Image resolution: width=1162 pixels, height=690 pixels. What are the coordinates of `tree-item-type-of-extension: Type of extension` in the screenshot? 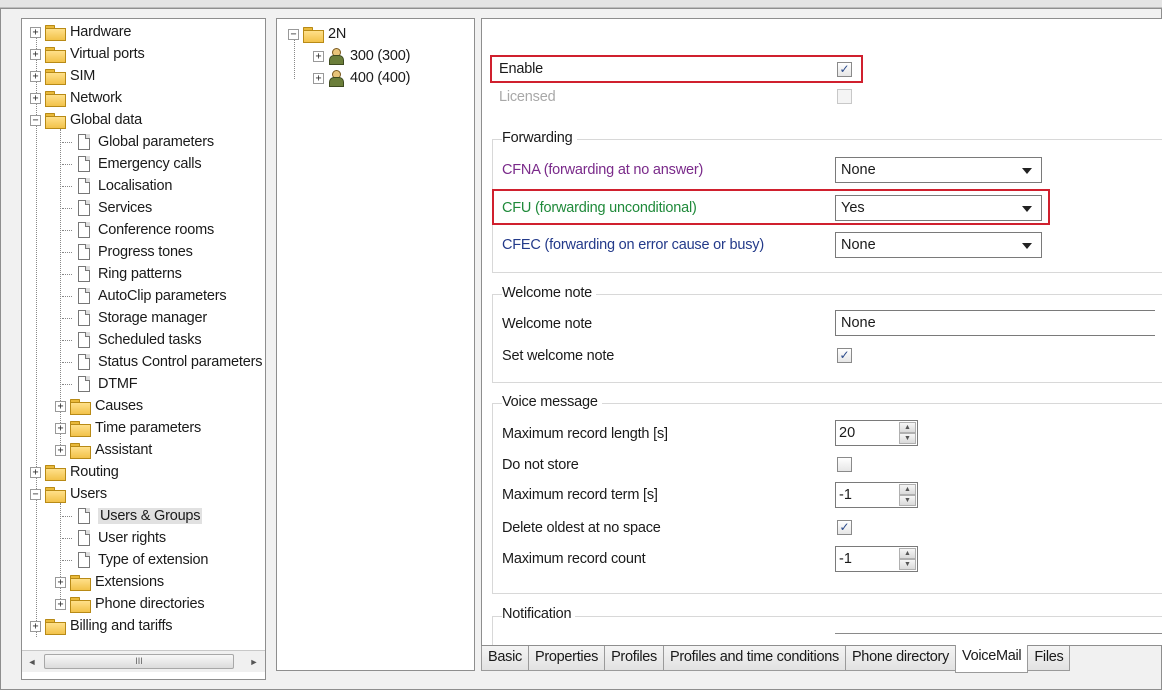 It's located at (135, 560).